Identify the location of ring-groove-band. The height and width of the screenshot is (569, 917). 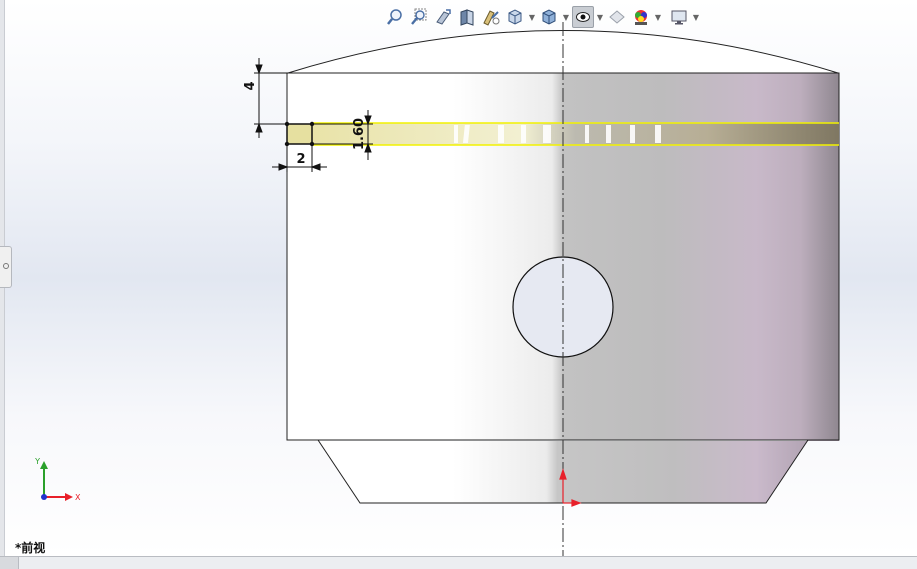
(575, 134).